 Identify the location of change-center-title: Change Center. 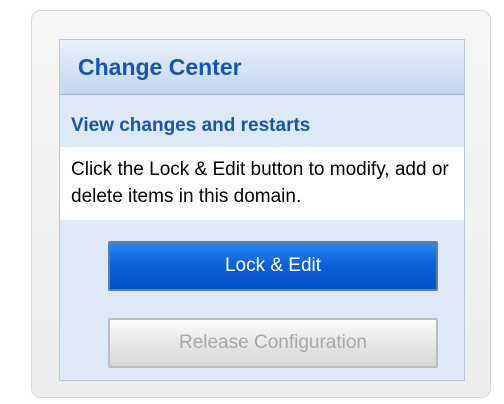
(160, 66).